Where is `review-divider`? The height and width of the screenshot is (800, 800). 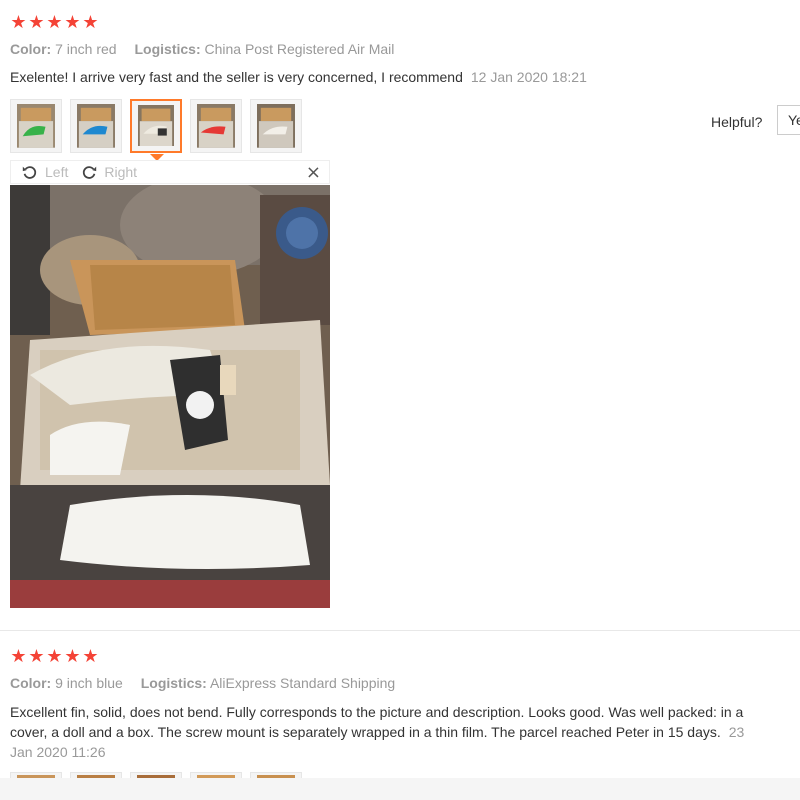
review-divider is located at coordinates (400, 630).